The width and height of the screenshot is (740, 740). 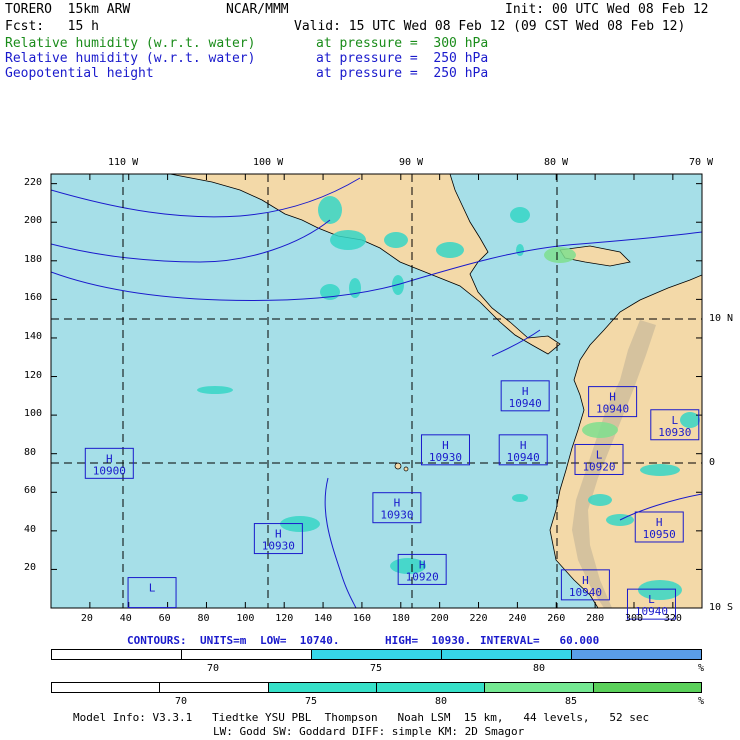 I want to click on colorbar2-unit: %, so click(x=701, y=701).